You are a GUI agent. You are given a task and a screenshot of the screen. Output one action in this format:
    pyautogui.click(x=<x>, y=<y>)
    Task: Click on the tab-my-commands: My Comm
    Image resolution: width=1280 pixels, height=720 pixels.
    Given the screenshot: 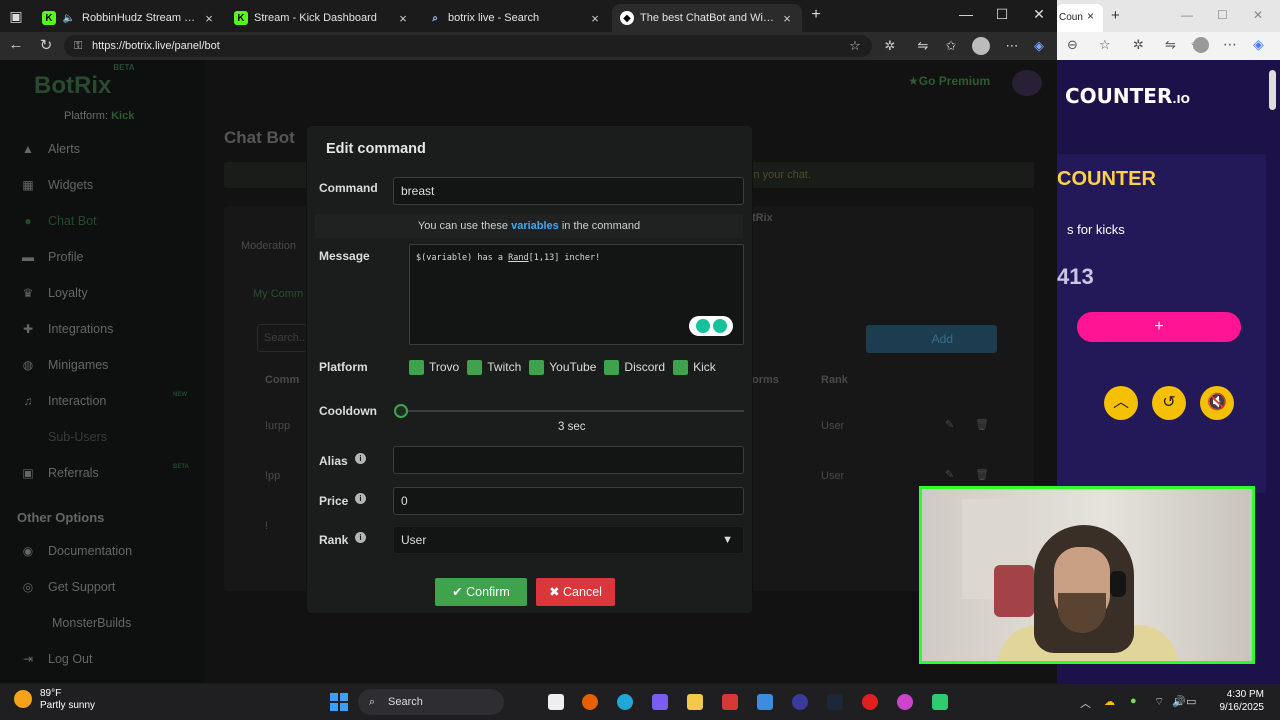 What is the action you would take?
    pyautogui.click(x=278, y=294)
    